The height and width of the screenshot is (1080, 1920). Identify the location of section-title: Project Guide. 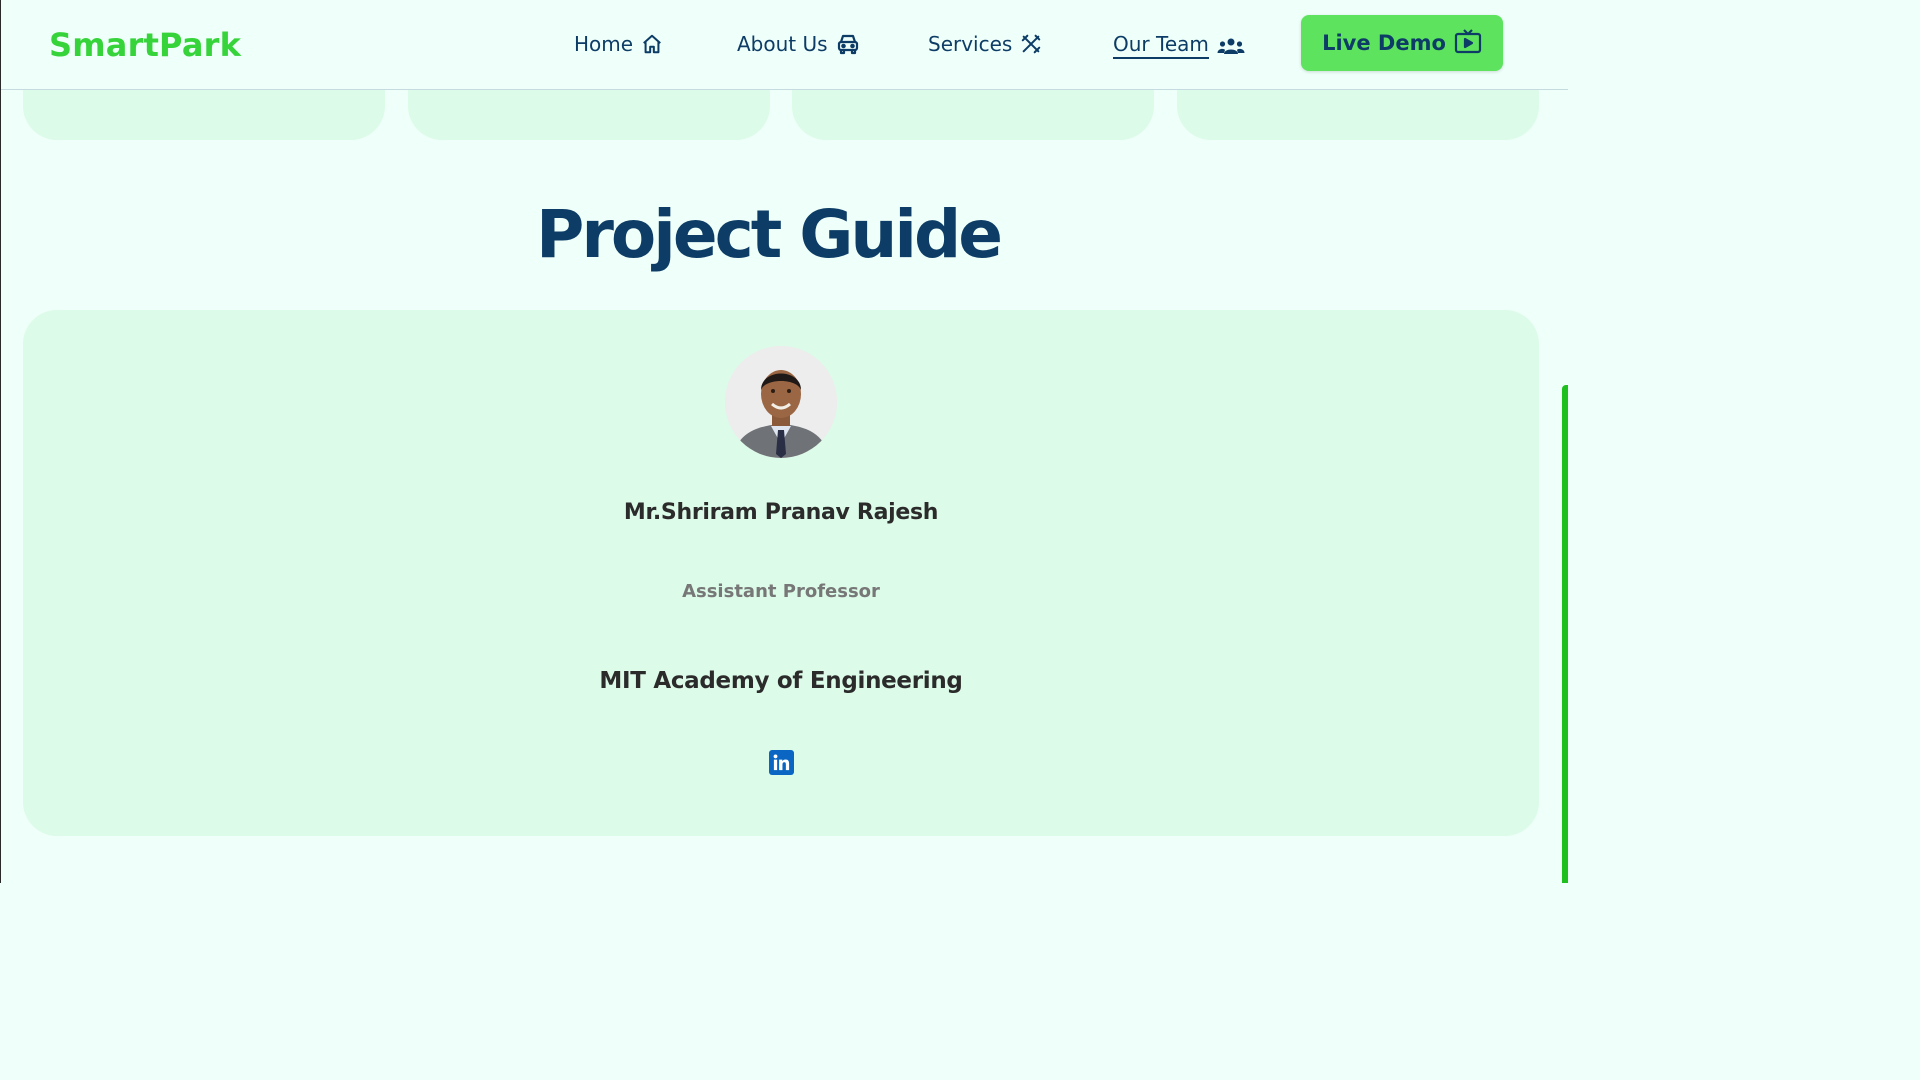
(769, 234).